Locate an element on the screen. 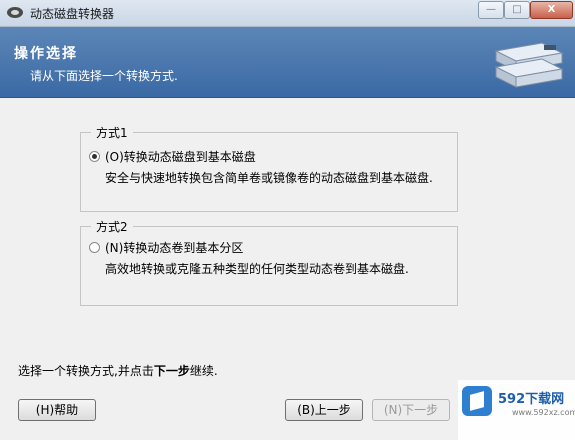  next-button: (N)下一步 is located at coordinates (411, 410).